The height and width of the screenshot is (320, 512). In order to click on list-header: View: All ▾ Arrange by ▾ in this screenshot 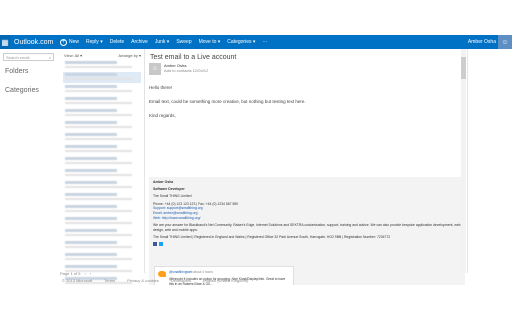, I will do `click(100, 54)`.